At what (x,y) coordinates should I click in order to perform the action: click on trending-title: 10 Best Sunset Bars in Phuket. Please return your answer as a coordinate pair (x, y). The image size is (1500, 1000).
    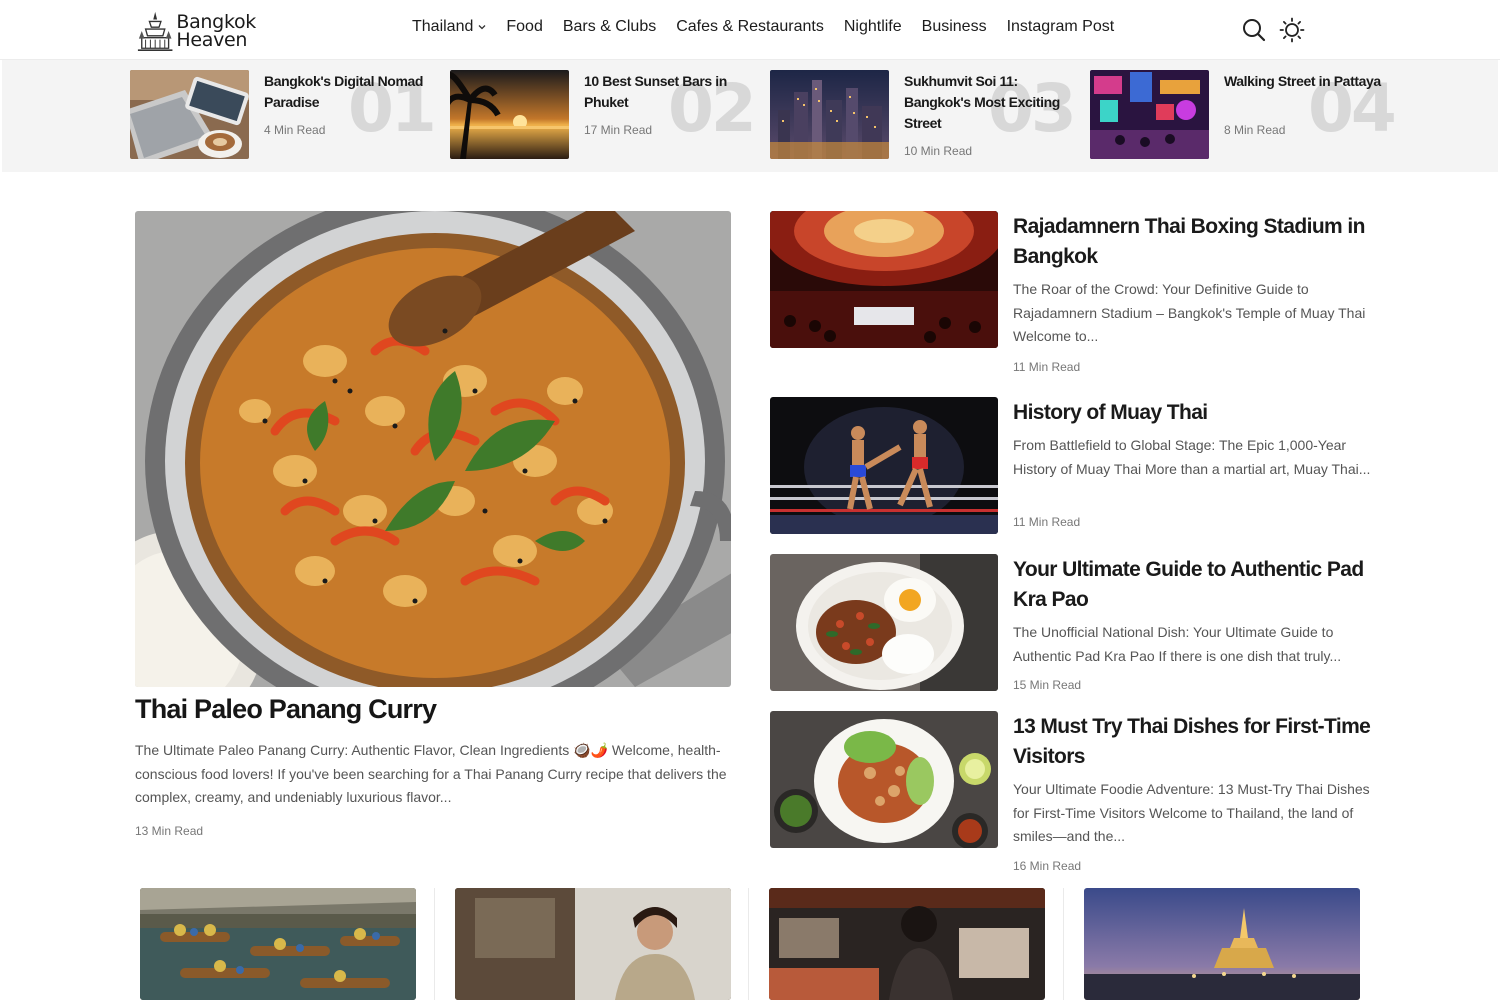
    Looking at the image, I should click on (664, 92).